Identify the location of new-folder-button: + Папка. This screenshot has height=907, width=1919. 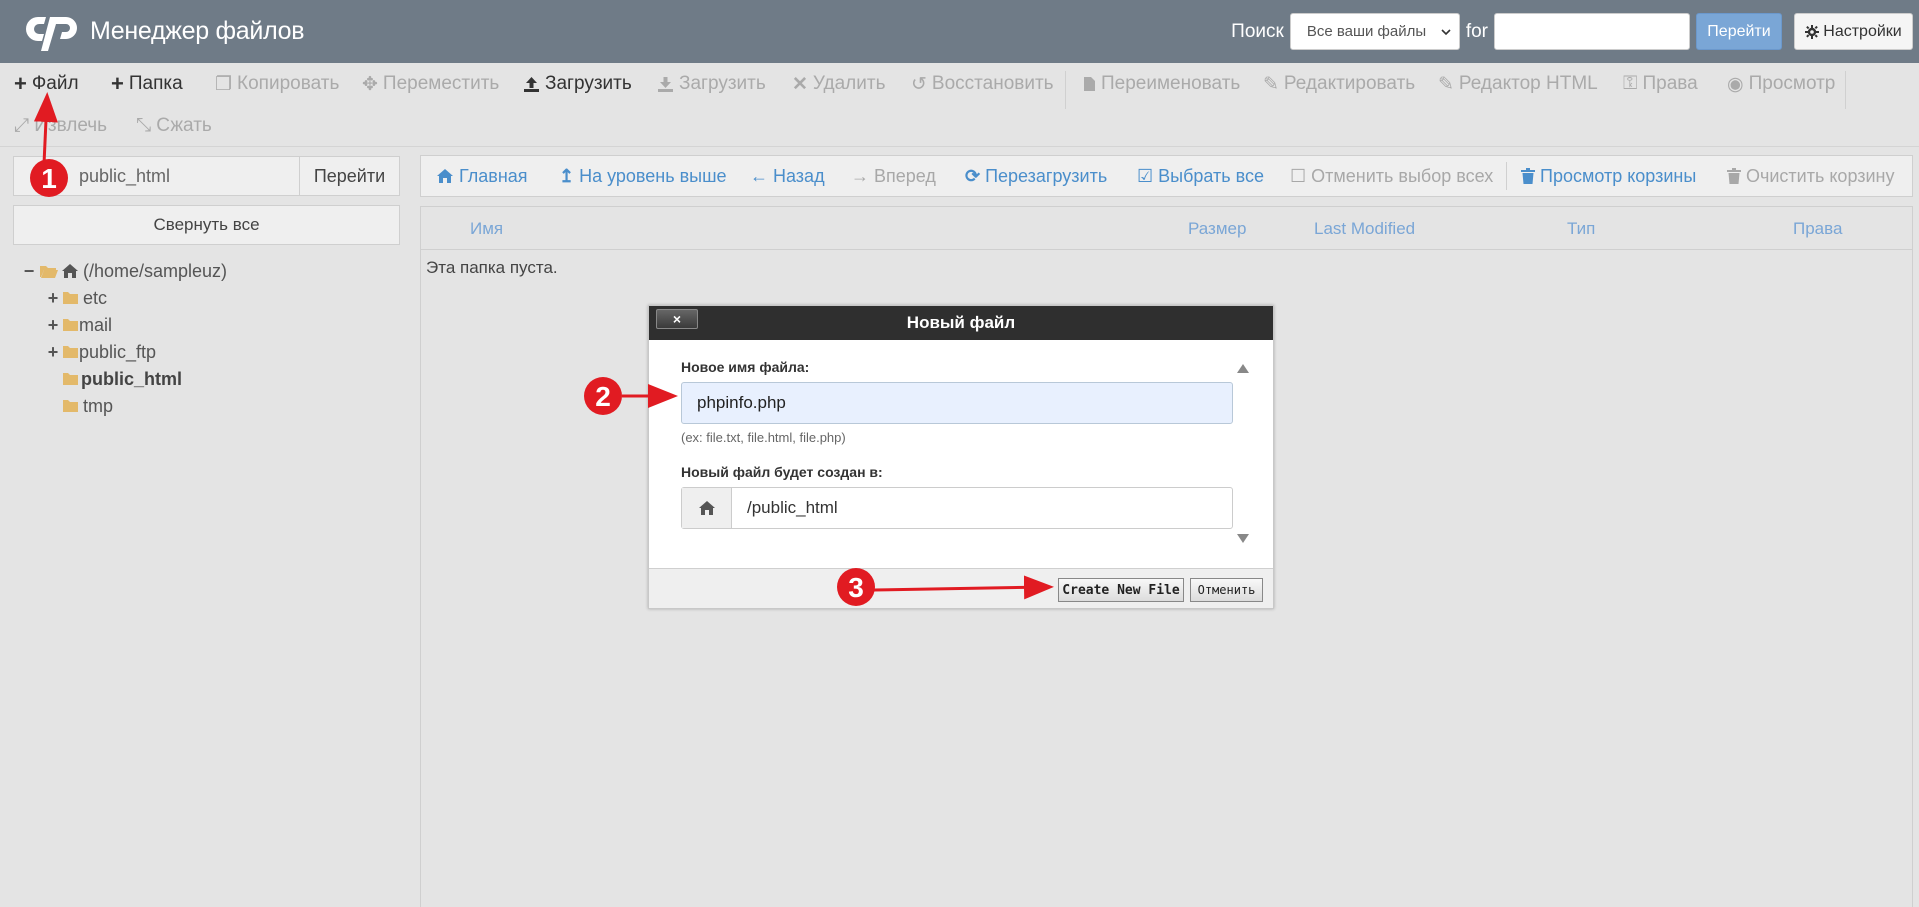
(147, 84).